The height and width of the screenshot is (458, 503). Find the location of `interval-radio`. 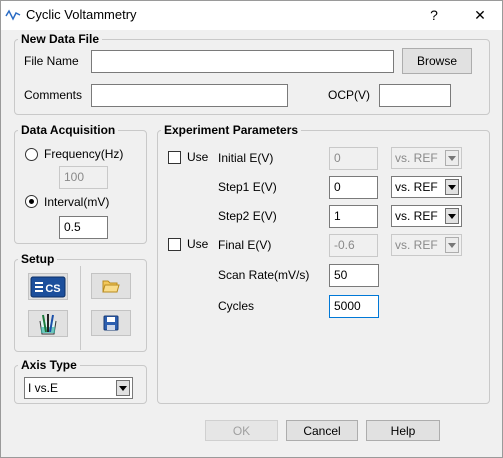

interval-radio is located at coordinates (31, 201).